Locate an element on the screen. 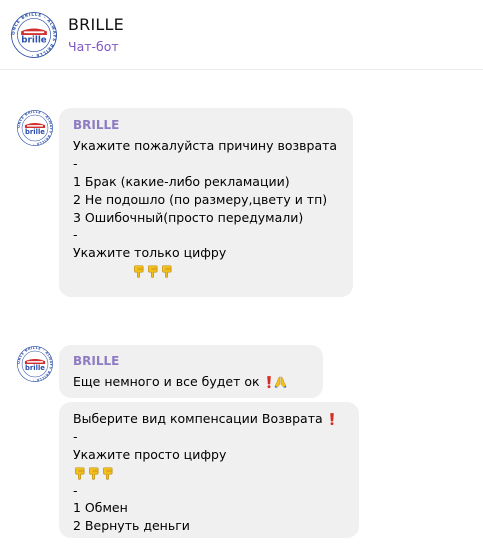 This screenshot has width=483, height=548. message-line: 1 Обмен is located at coordinates (100, 508).